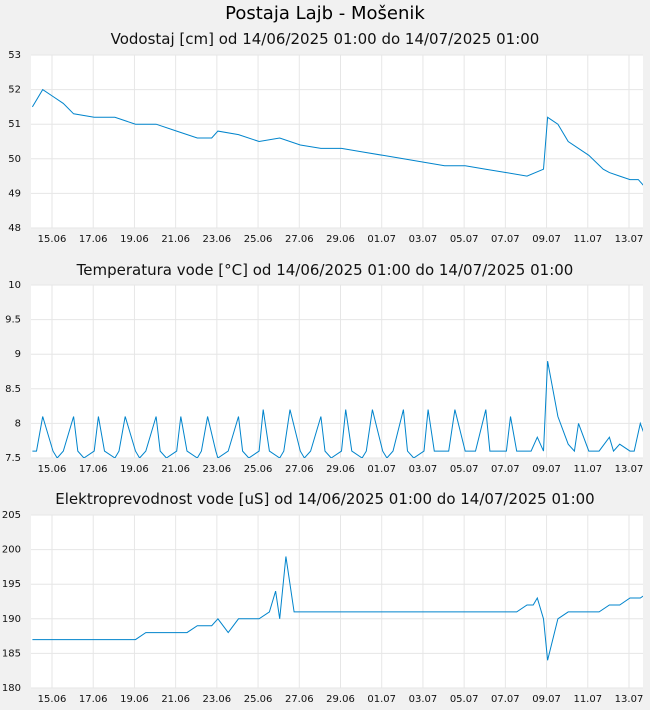 Image resolution: width=650 pixels, height=710 pixels. I want to click on water-temperature-y-tick-label: 9.5, so click(13, 320).